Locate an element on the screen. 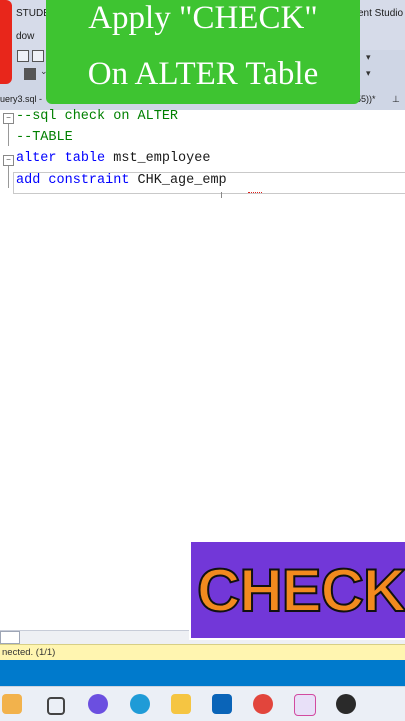  error-squiggle is located at coordinates (255, 190).